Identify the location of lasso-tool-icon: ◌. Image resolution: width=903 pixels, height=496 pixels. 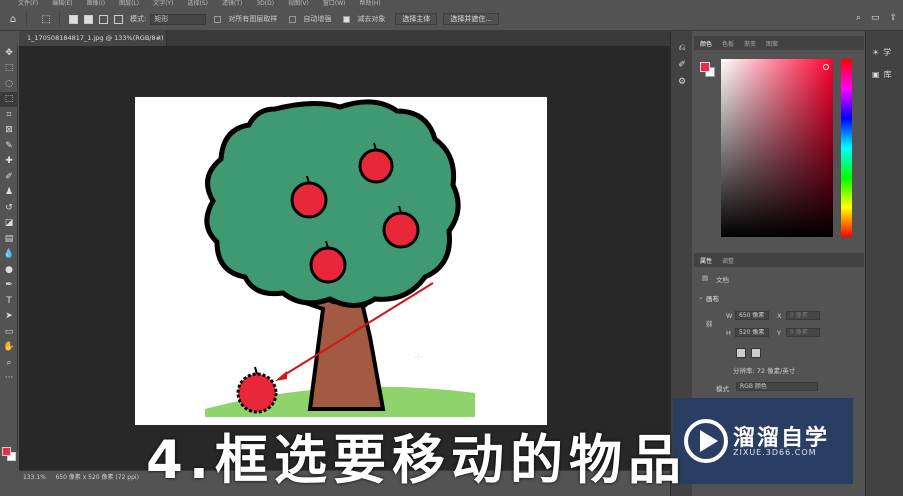
(9, 84).